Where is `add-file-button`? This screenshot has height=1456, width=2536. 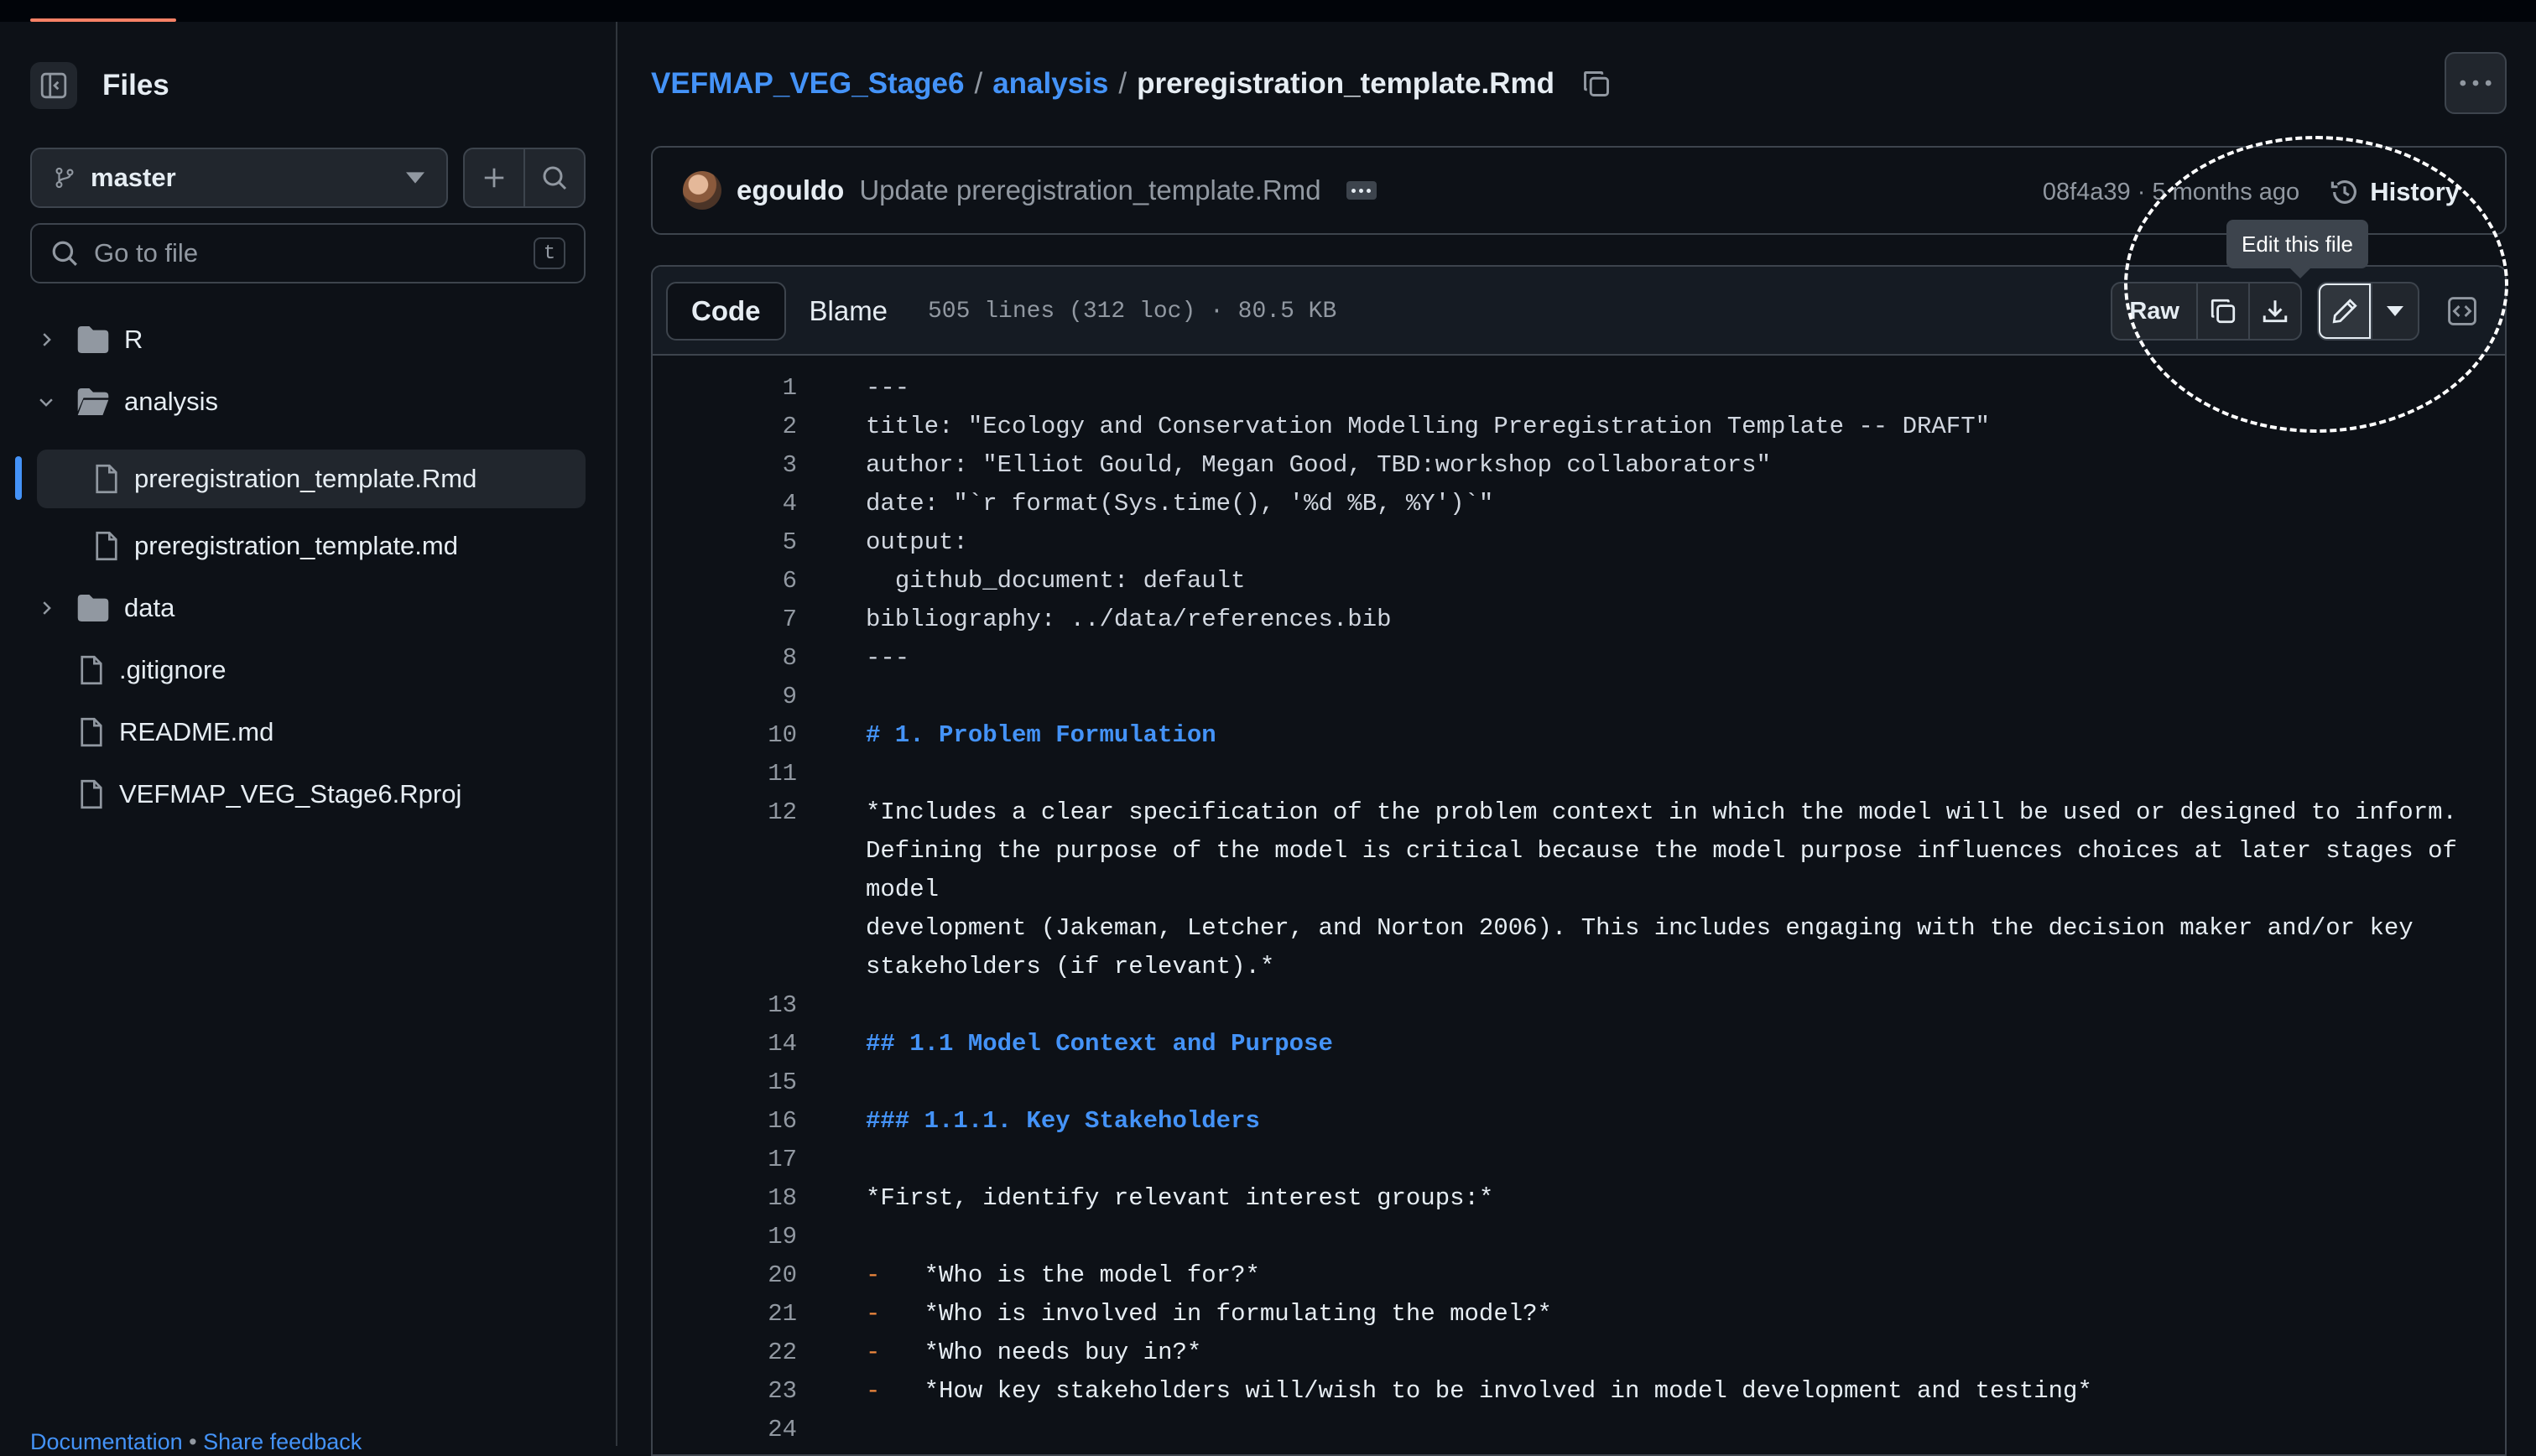 add-file-button is located at coordinates (494, 177).